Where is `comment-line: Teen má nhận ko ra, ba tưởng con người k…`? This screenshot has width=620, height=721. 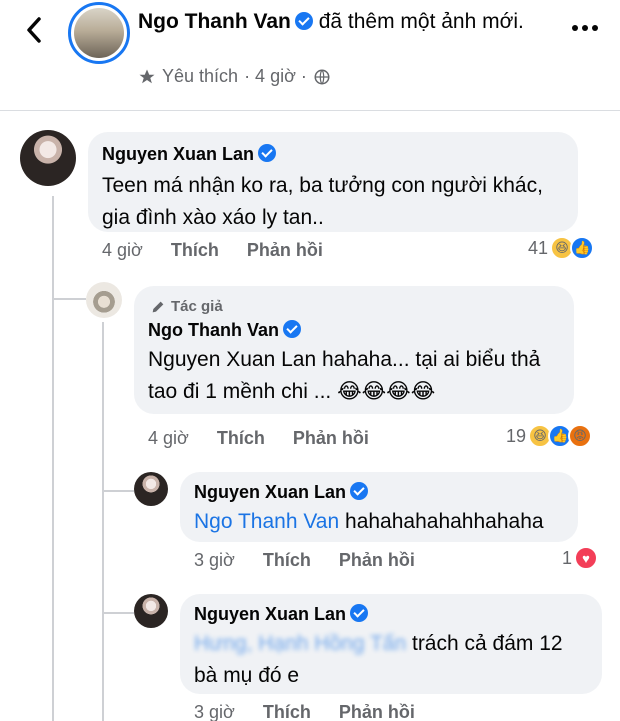
comment-line: Teen má nhận ko ra, ba tưởng con người k… is located at coordinates (322, 185).